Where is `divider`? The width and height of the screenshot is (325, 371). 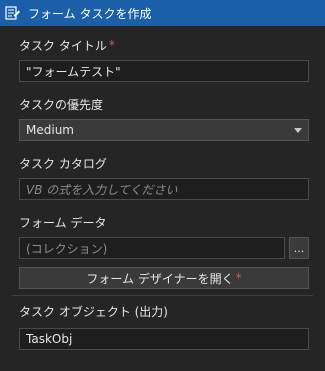
divider is located at coordinates (162, 295).